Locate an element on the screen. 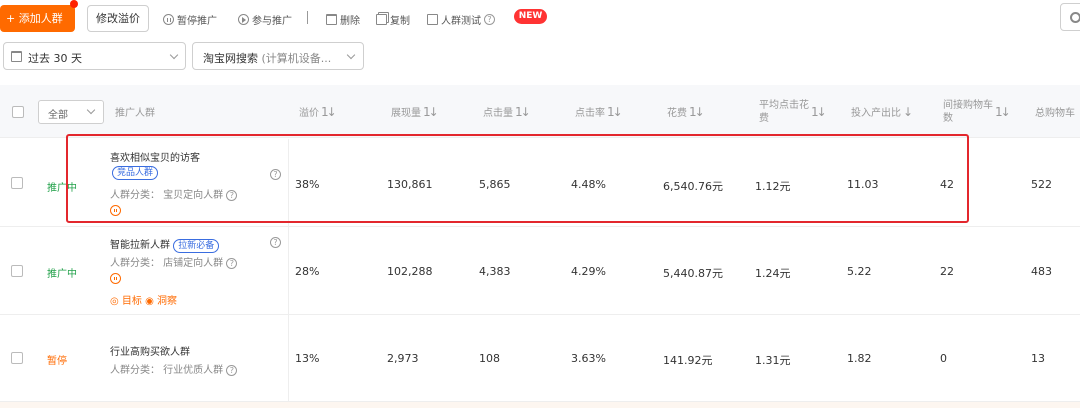 This screenshot has width=1080, height=408. pause-promotion-button: 暂停推广 is located at coordinates (190, 19).